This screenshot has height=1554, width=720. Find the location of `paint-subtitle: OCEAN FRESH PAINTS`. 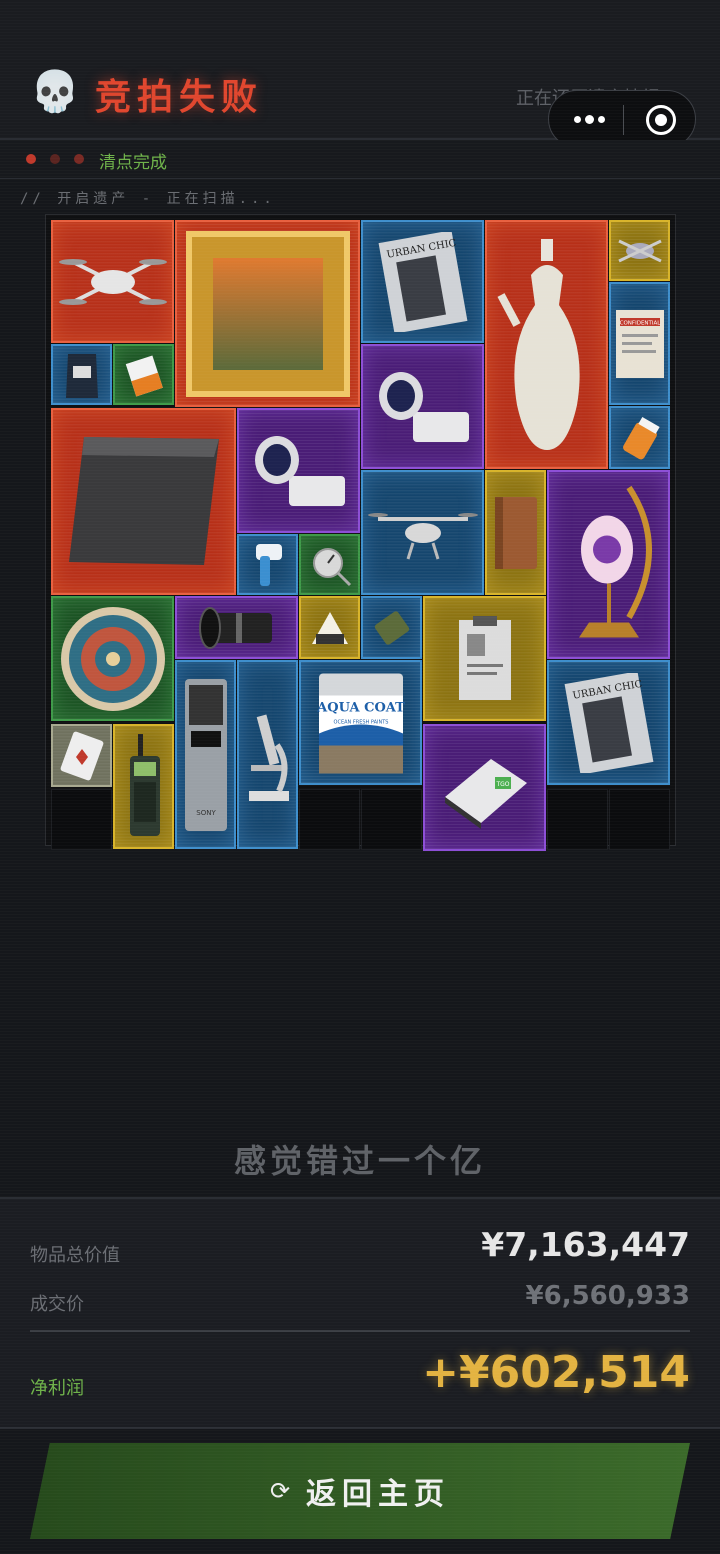

paint-subtitle: OCEAN FRESH PAINTS is located at coordinates (360, 722).